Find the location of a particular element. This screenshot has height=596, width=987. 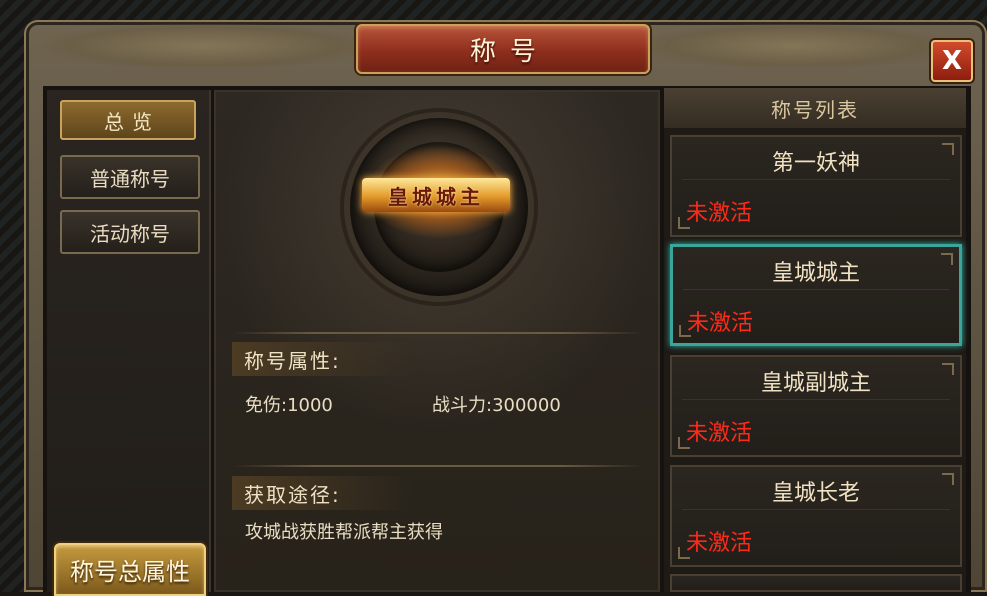

attribute-value: 1000 is located at coordinates (310, 405).